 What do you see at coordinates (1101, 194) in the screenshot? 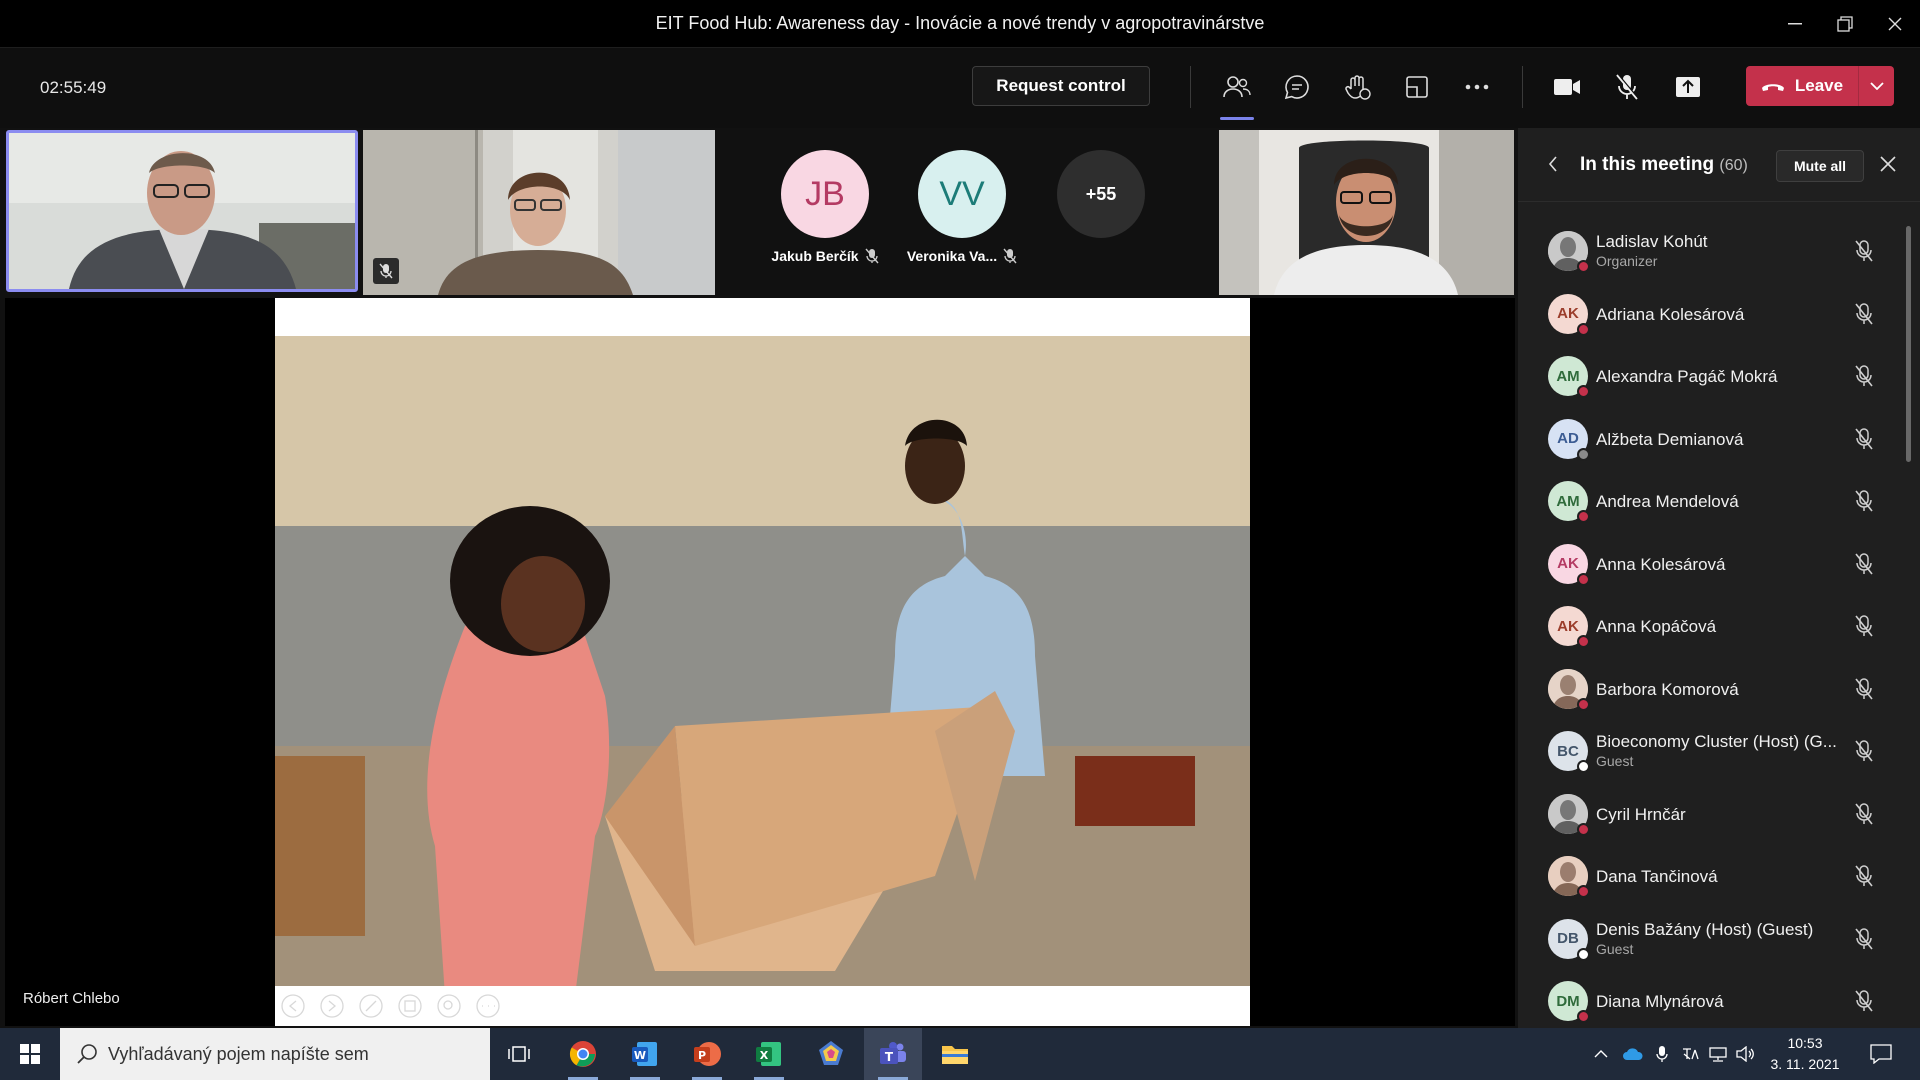
I see `more-participants-button: +55` at bounding box center [1101, 194].